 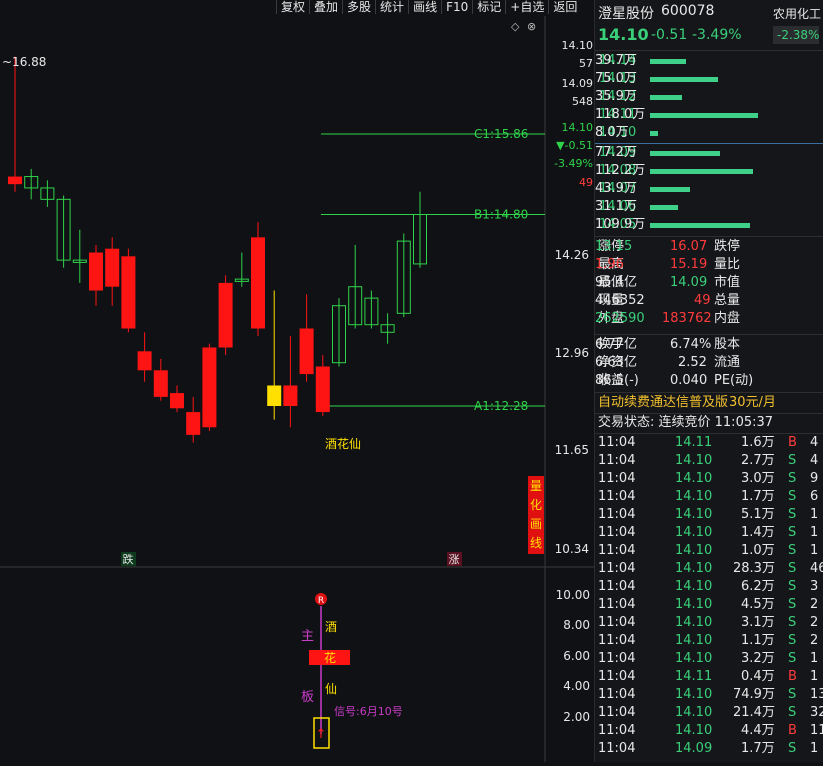 What do you see at coordinates (391, 7) in the screenshot?
I see `toolbar-button-3: 统计` at bounding box center [391, 7].